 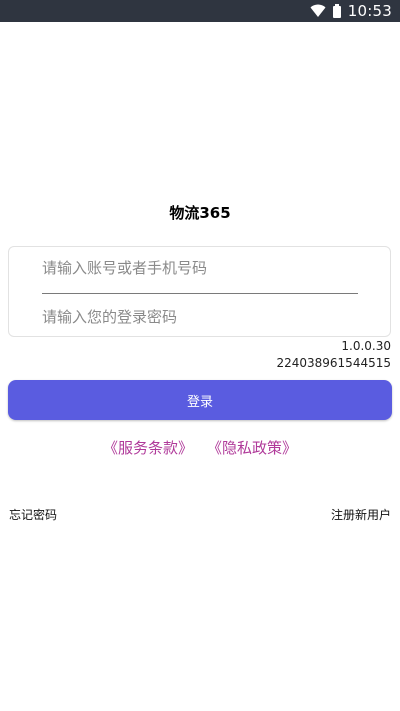 I want to click on battery-icon, so click(x=336, y=11).